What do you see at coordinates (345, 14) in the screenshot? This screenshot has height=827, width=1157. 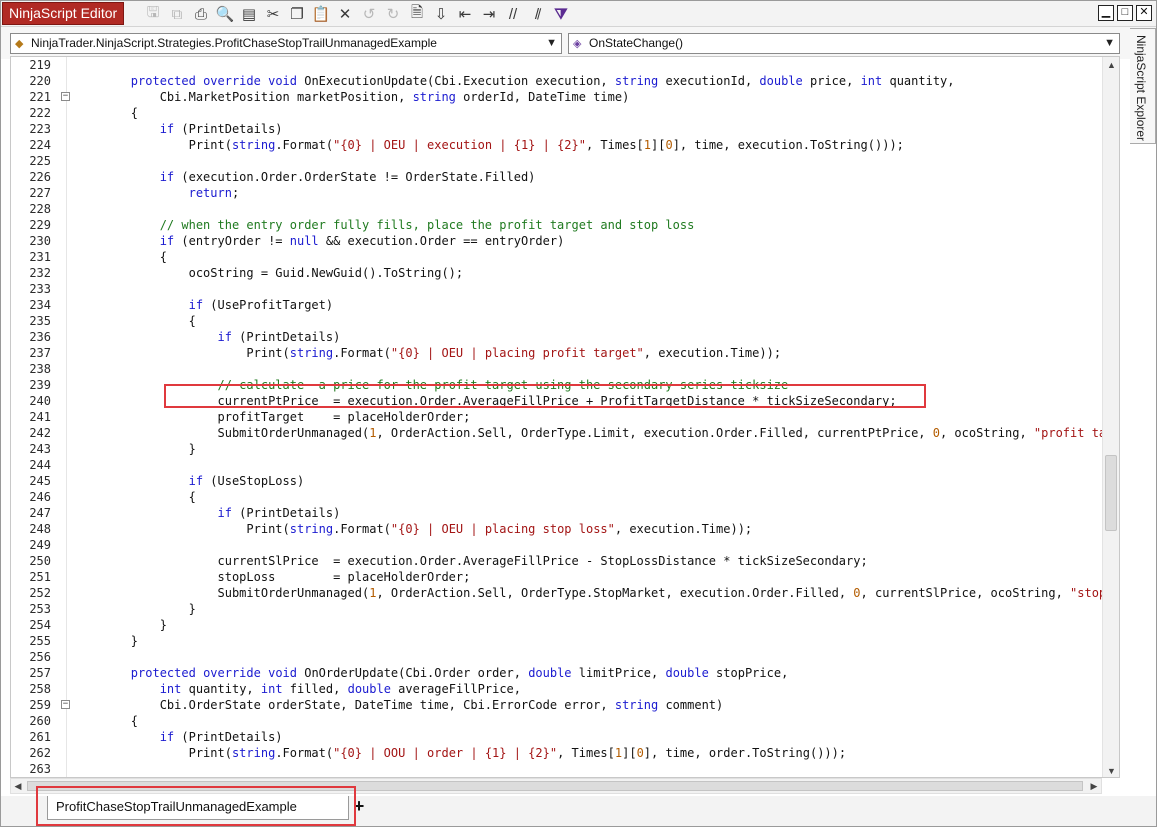 I see `delete-icon: ✕` at bounding box center [345, 14].